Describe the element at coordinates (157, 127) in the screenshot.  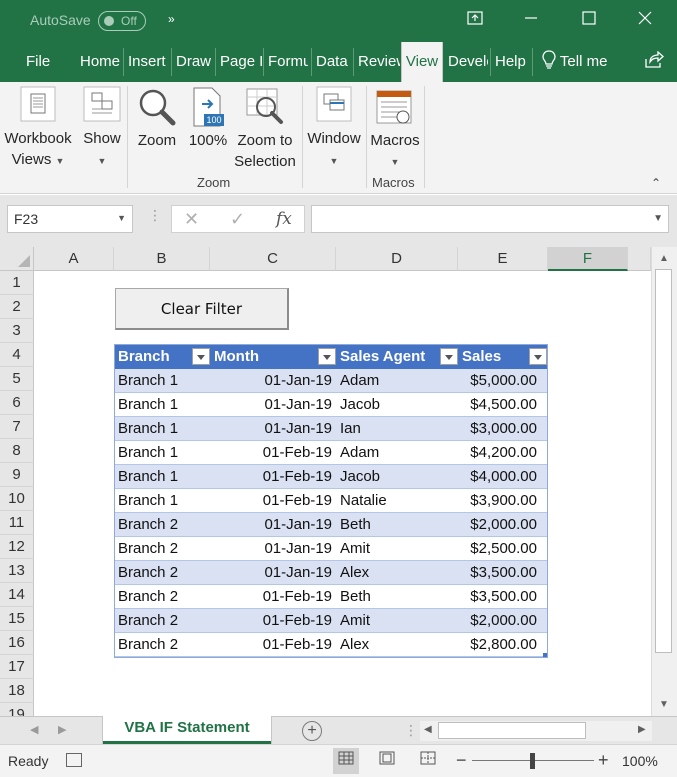
I see `zoom-button: Zoom` at that location.